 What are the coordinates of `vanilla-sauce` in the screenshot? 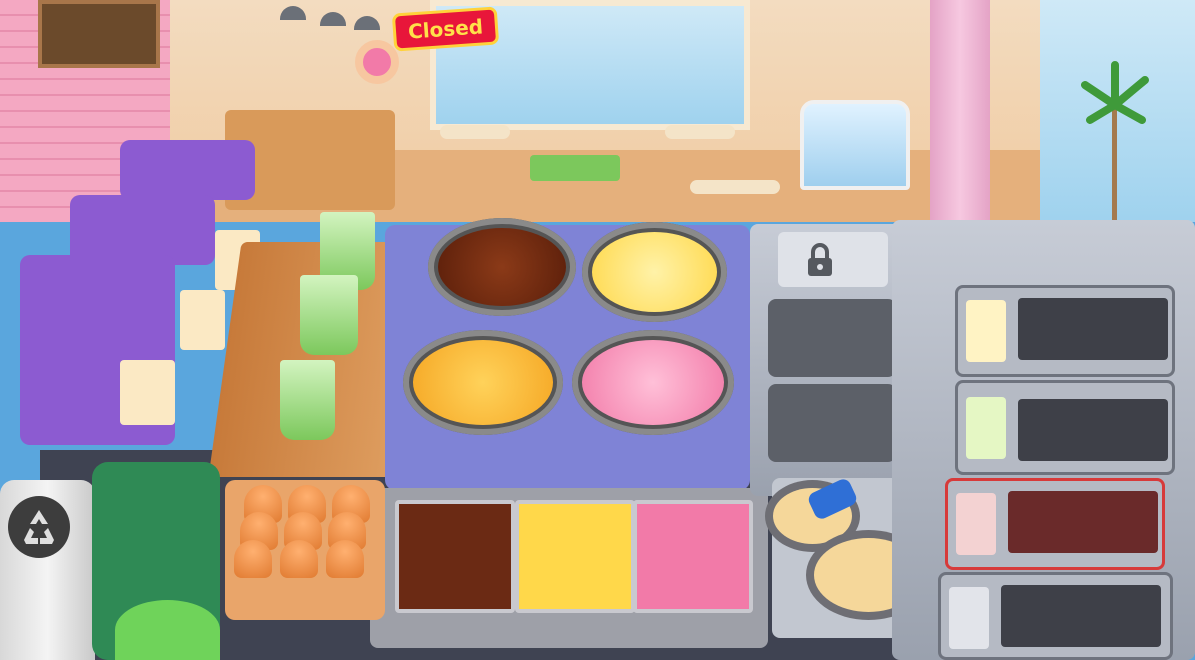 It's located at (575, 556).